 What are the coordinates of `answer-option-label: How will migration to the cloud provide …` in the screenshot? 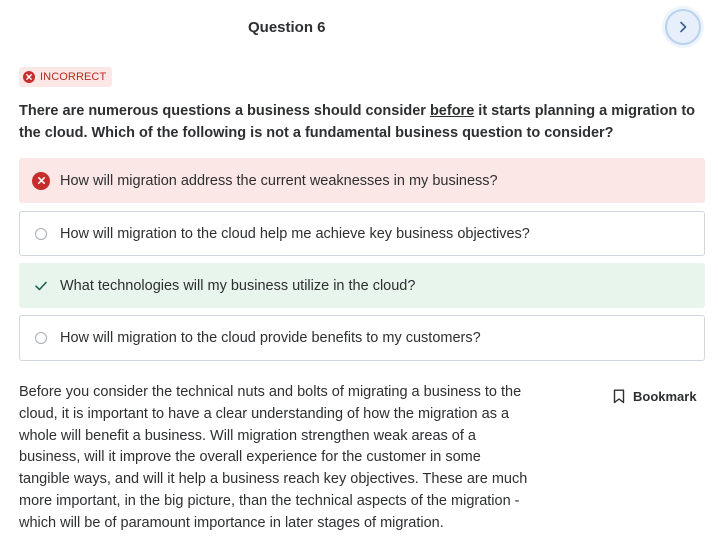 It's located at (270, 338).